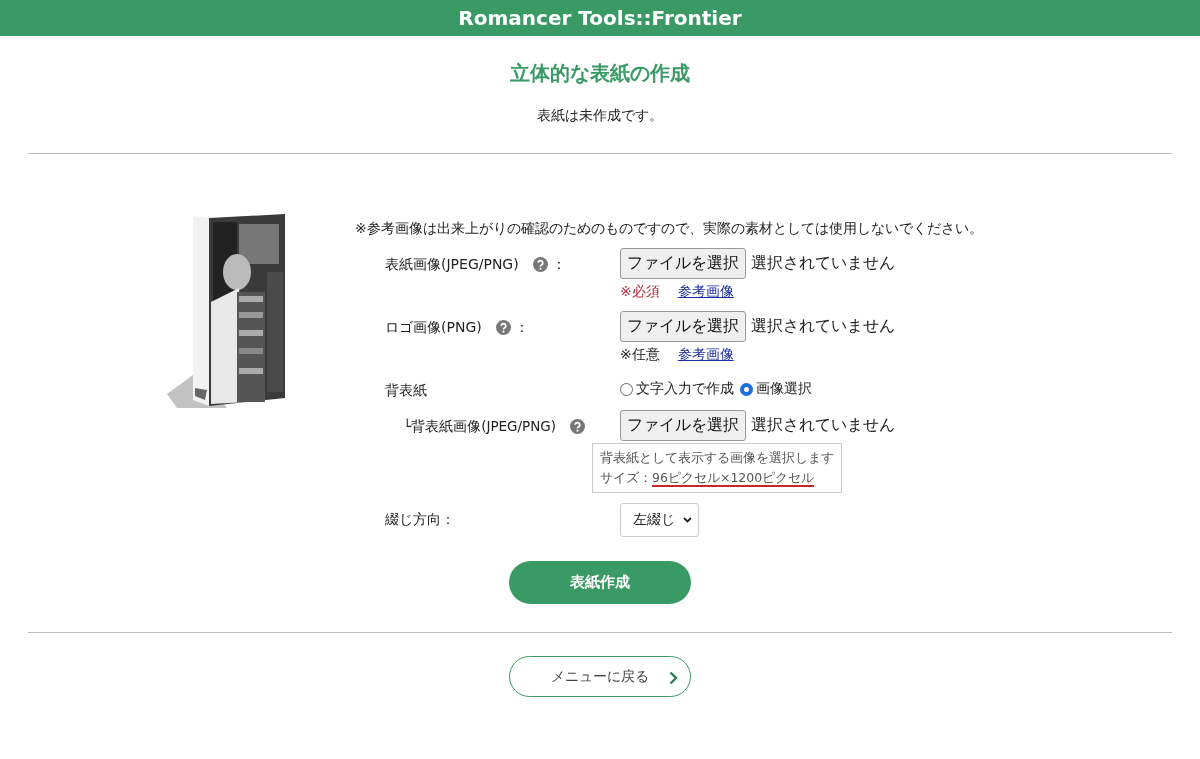 The width and height of the screenshot is (1200, 759). Describe the element at coordinates (600, 676) in the screenshot. I see `back-to-menu-button: メニューに戻る` at that location.